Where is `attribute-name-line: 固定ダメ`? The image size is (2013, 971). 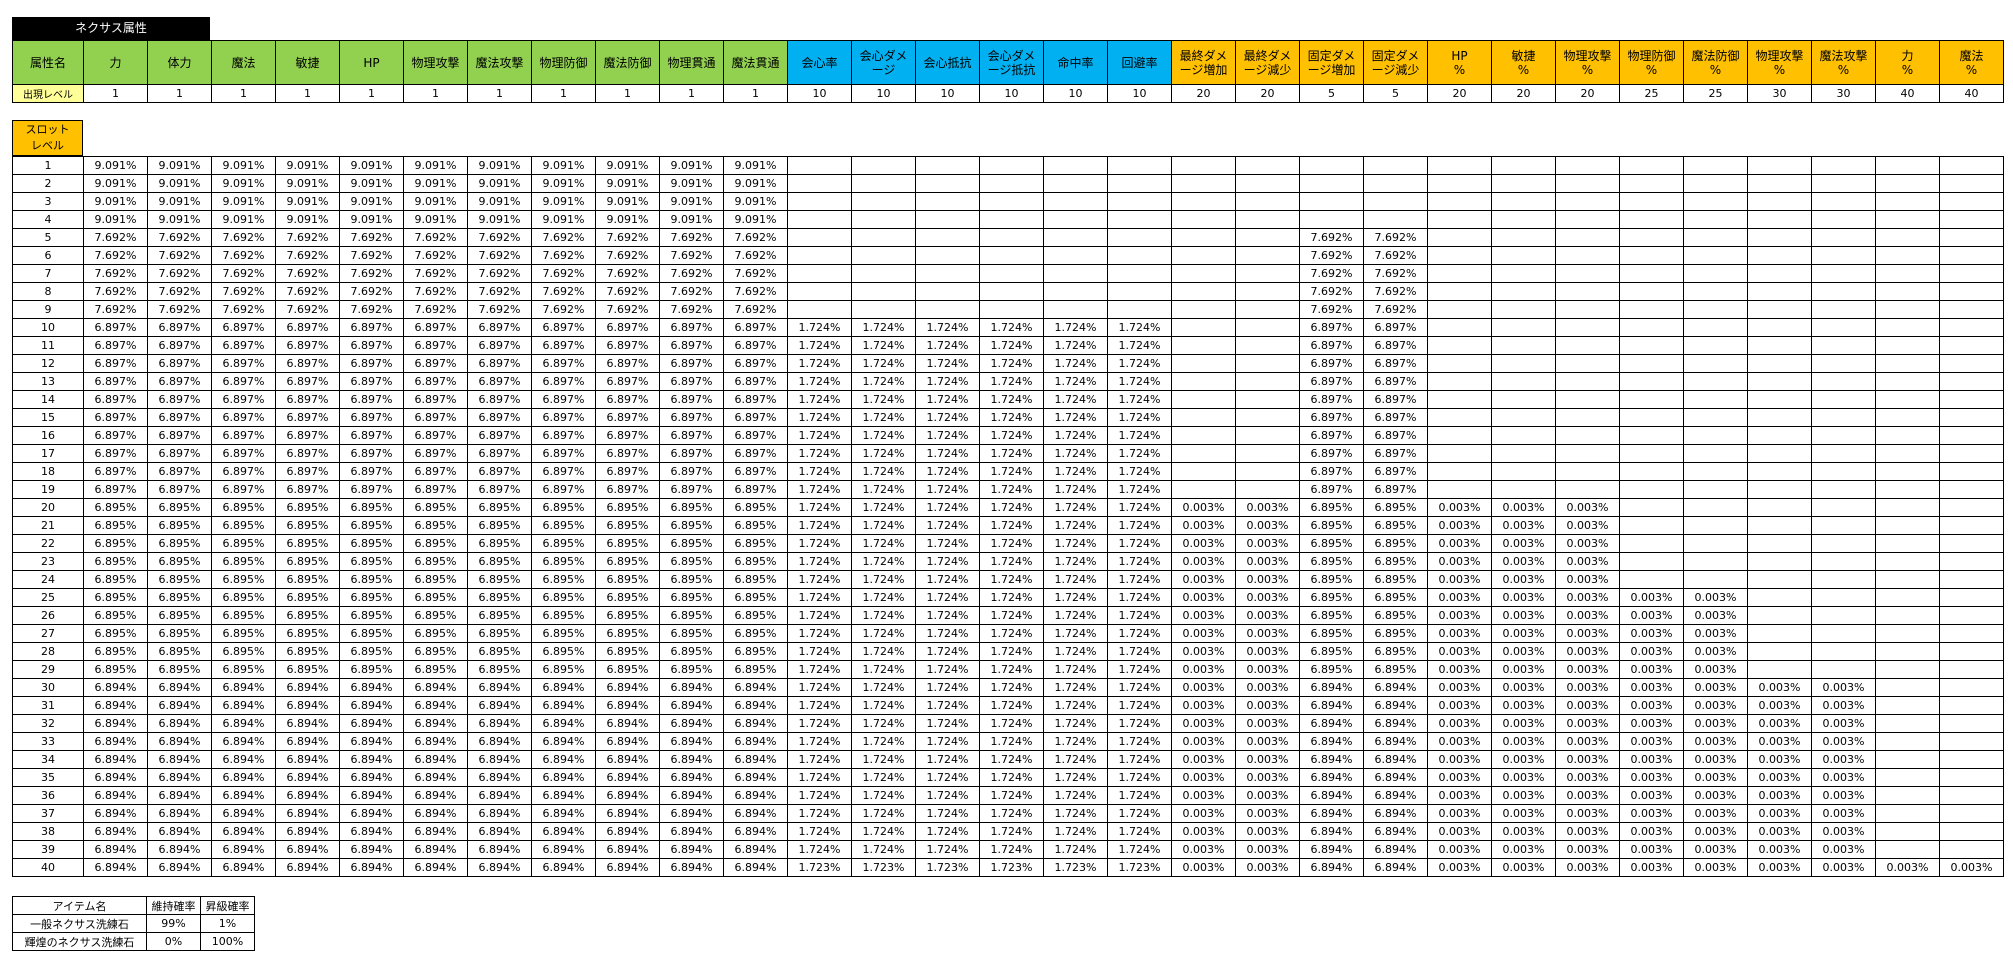
attribute-name-line: 固定ダメ is located at coordinates (1395, 55).